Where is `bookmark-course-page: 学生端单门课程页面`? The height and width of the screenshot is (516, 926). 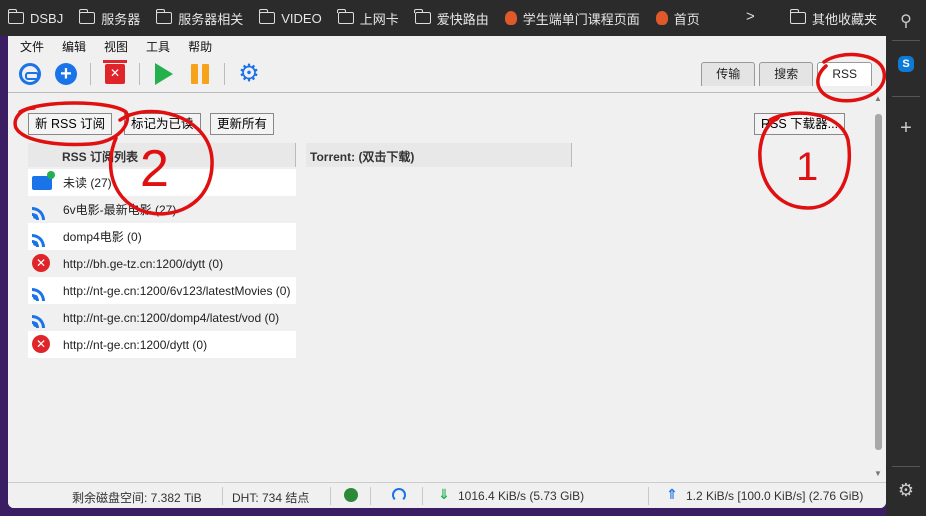 bookmark-course-page: 学生端单门课程页面 is located at coordinates (572, 18).